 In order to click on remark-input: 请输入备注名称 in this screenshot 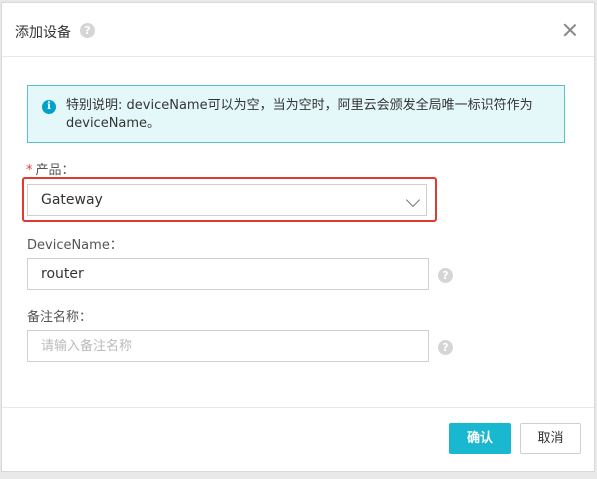, I will do `click(228, 346)`.